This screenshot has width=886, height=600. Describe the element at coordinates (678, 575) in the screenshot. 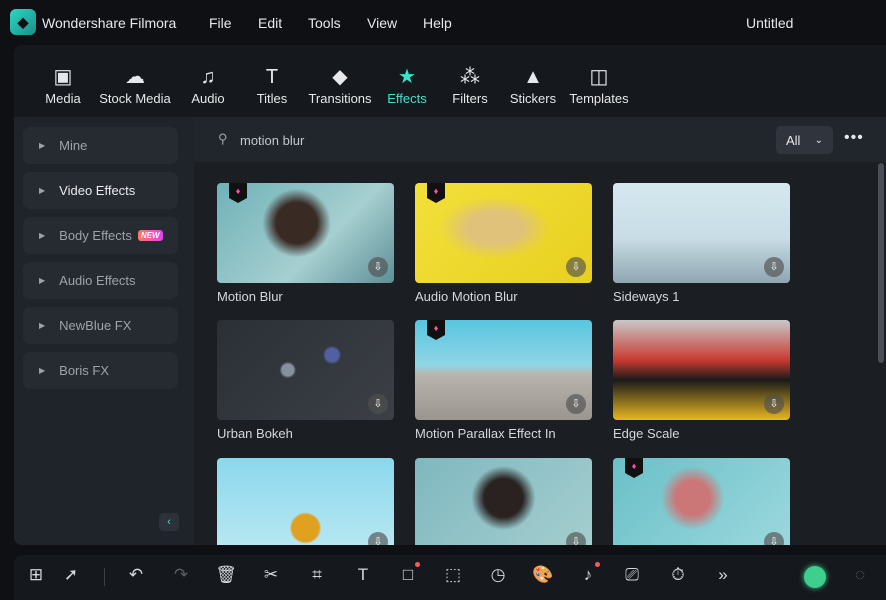

I see `timer-icon: ⏱` at that location.